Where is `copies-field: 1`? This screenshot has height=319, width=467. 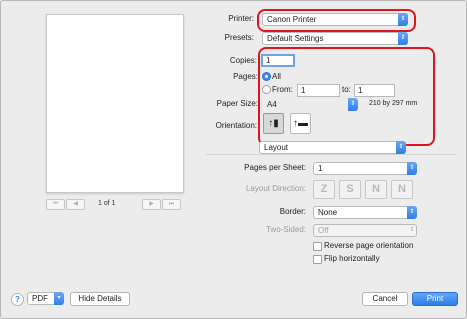 copies-field: 1 is located at coordinates (278, 60).